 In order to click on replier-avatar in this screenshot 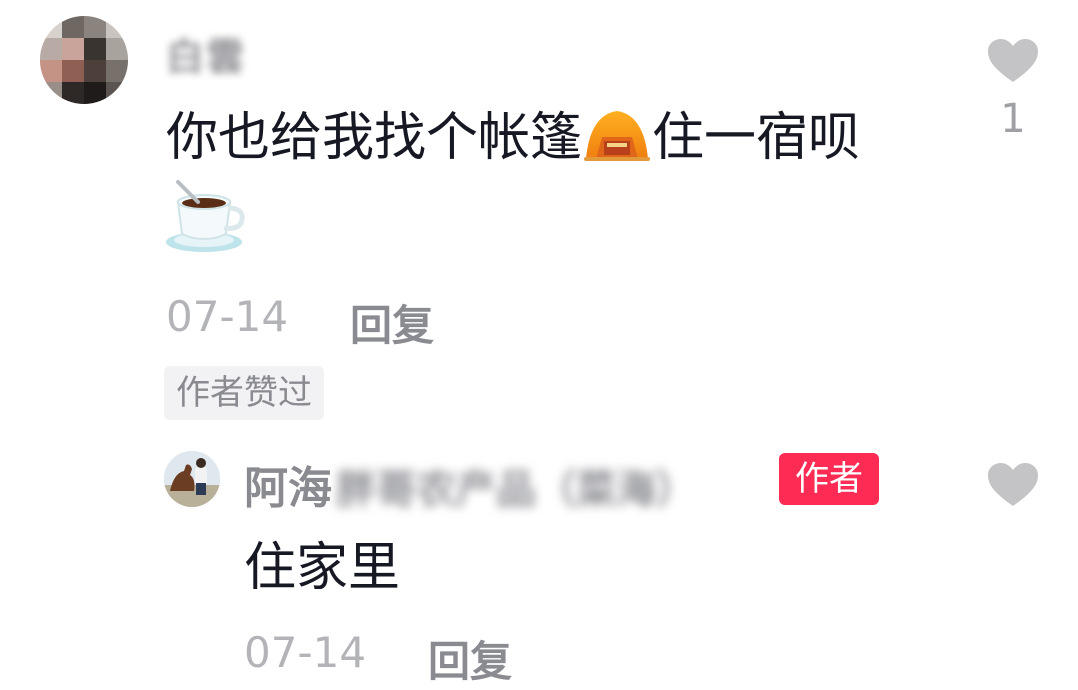, I will do `click(192, 479)`.